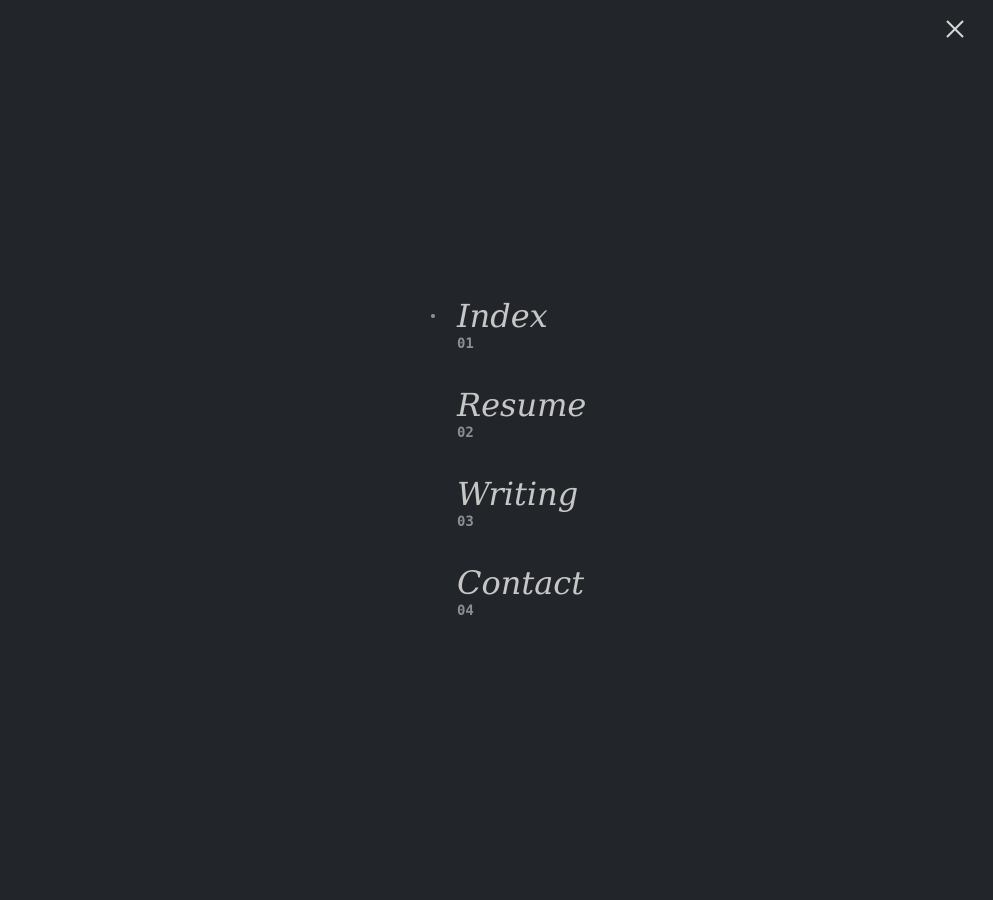 Image resolution: width=993 pixels, height=900 pixels. Describe the element at coordinates (465, 433) in the screenshot. I see `nav-item-number: 02` at that location.